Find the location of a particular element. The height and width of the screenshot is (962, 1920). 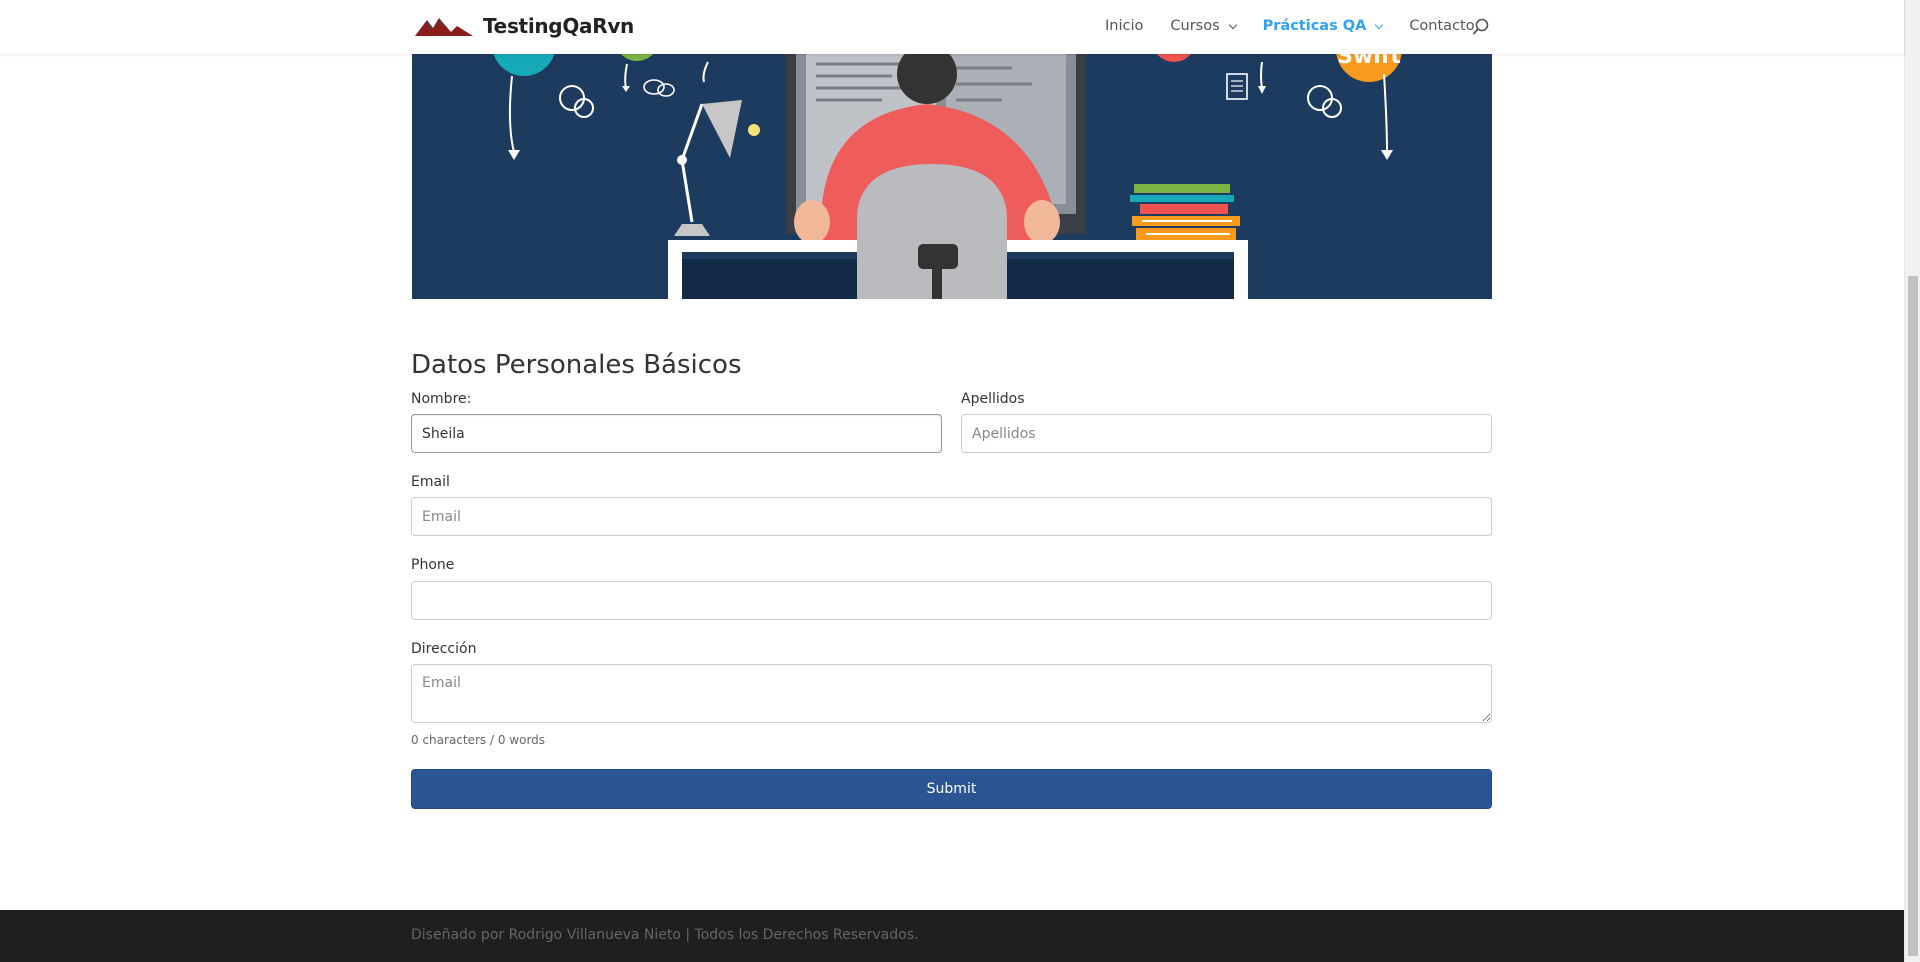

site-logo: TestingQaRvn is located at coordinates (524, 26).